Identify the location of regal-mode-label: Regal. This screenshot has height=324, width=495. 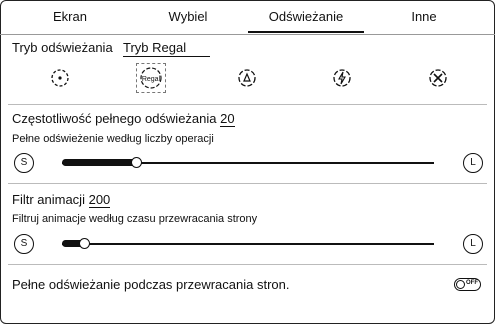
(151, 79).